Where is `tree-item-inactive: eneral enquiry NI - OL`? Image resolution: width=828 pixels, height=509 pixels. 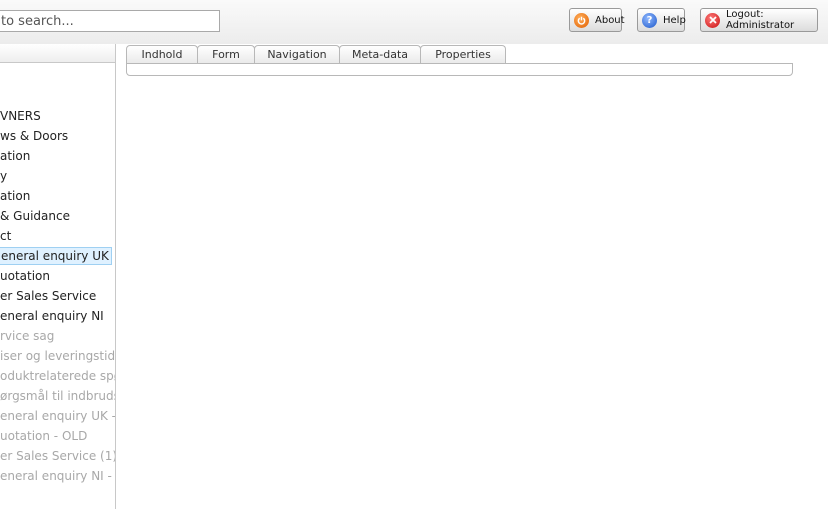 tree-item-inactive: eneral enquiry NI - OL is located at coordinates (57, 476).